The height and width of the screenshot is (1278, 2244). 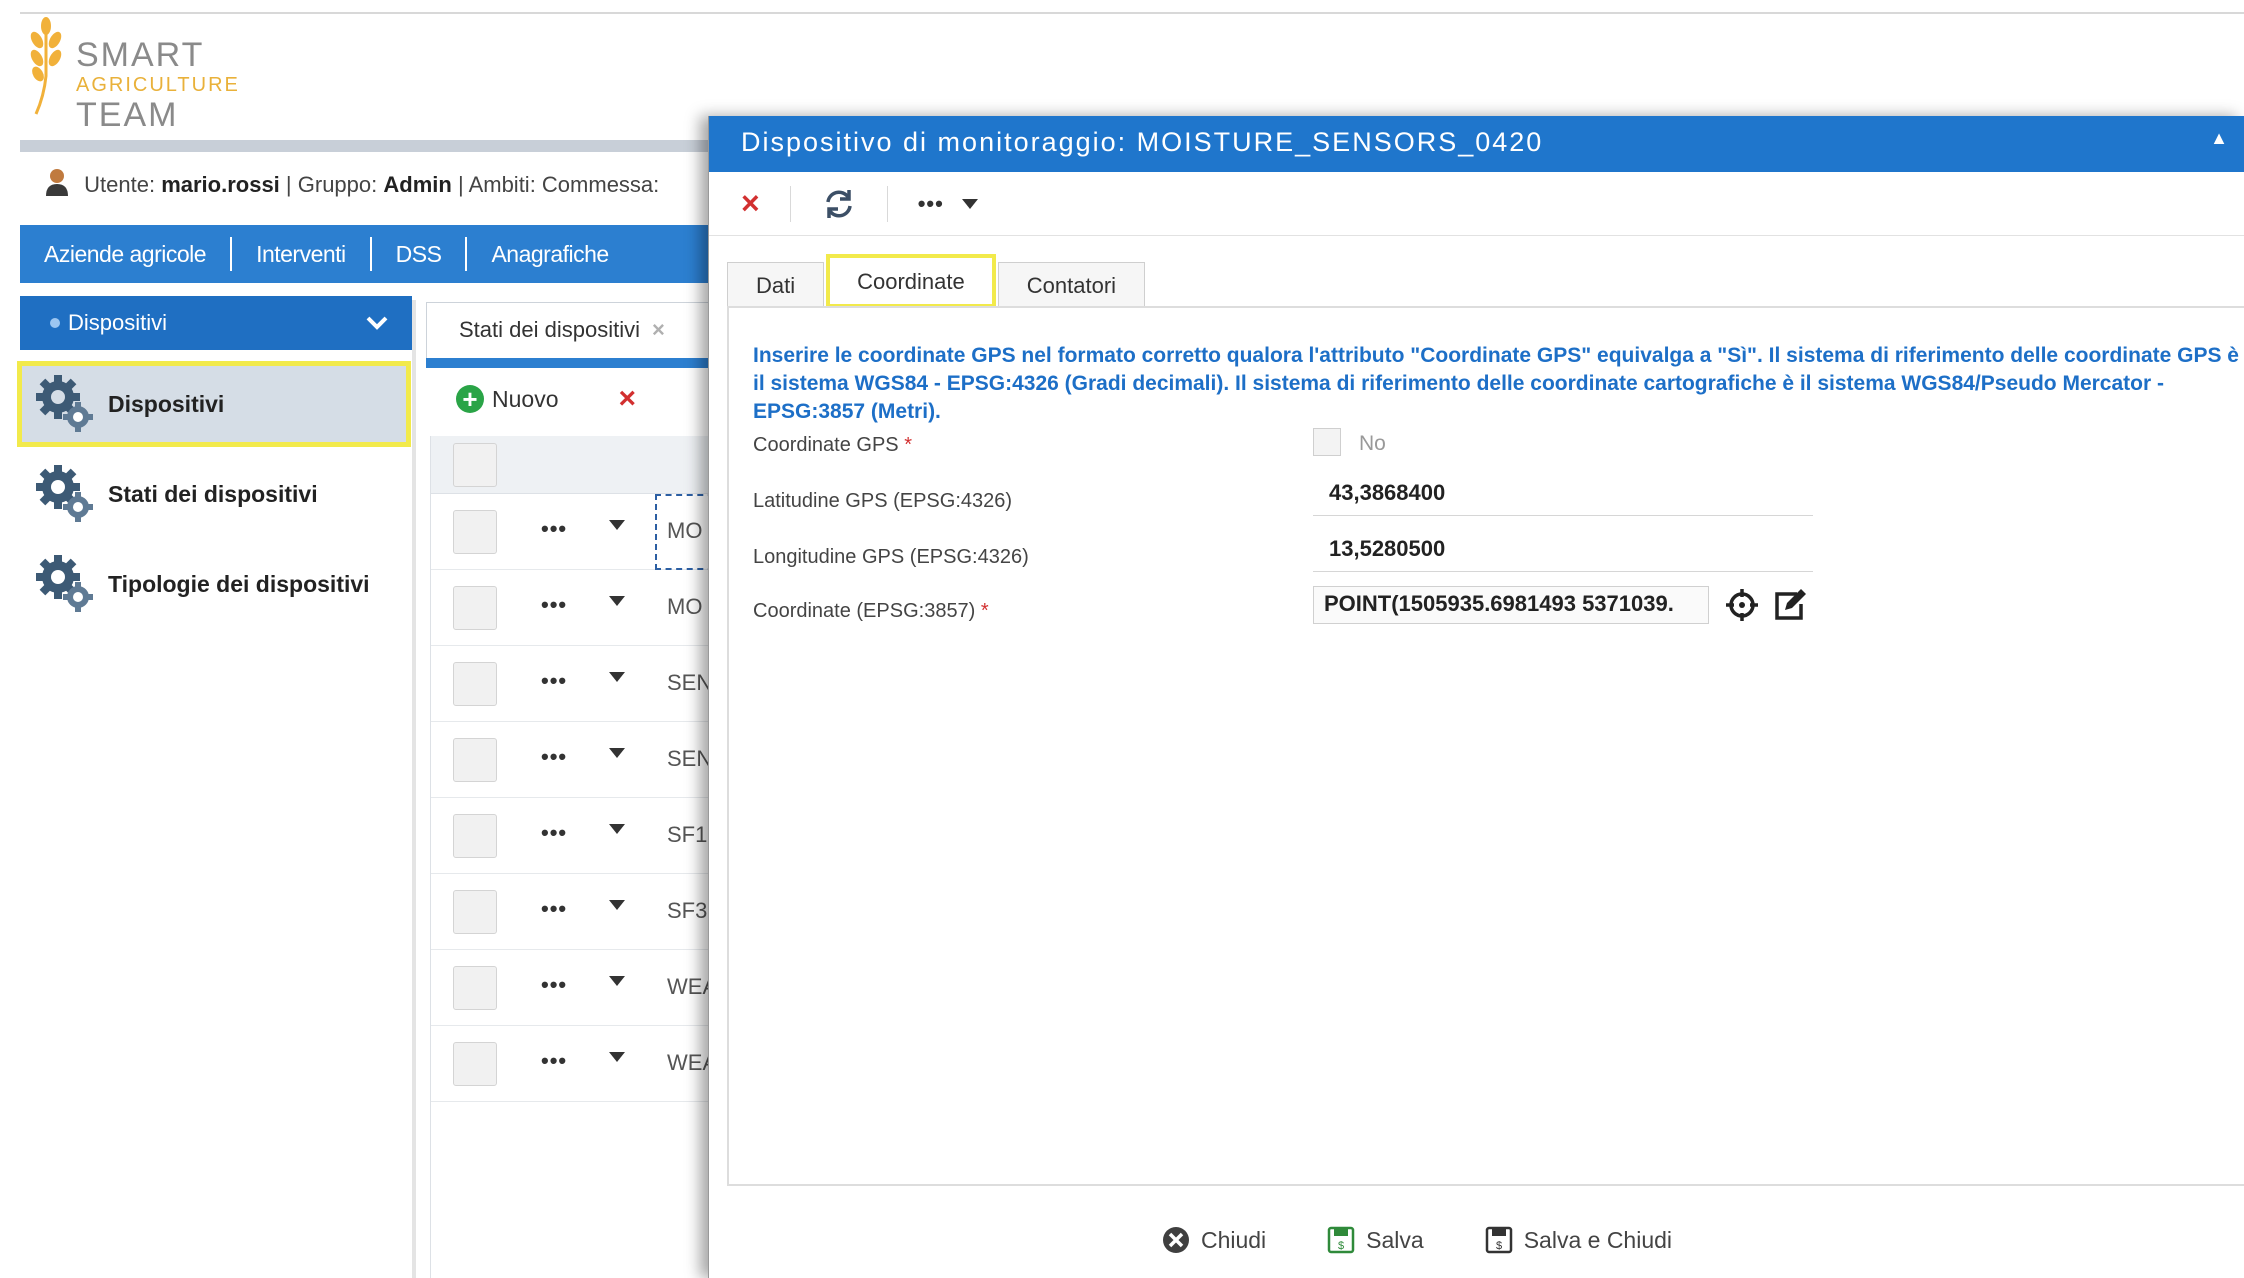 I want to click on table-row: ••• SF1, so click(x=580, y=836).